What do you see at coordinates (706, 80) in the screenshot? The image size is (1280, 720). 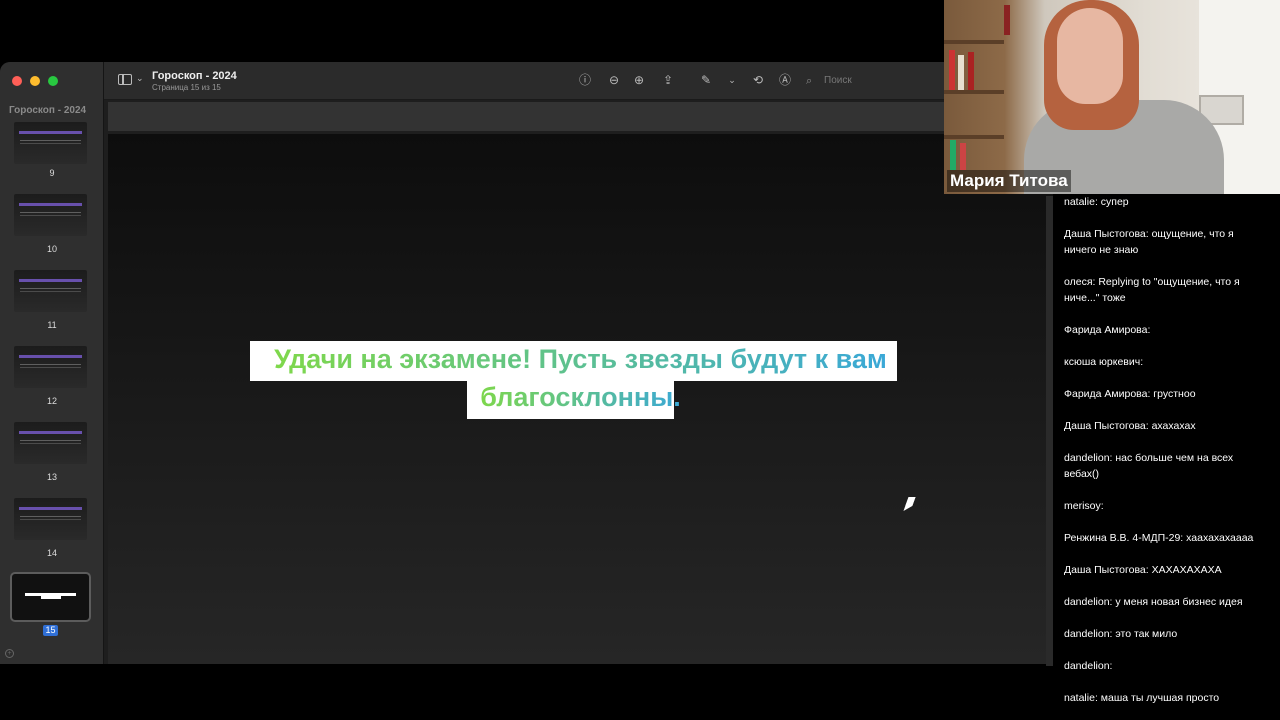 I see `markup-pen-icon: ✎` at bounding box center [706, 80].